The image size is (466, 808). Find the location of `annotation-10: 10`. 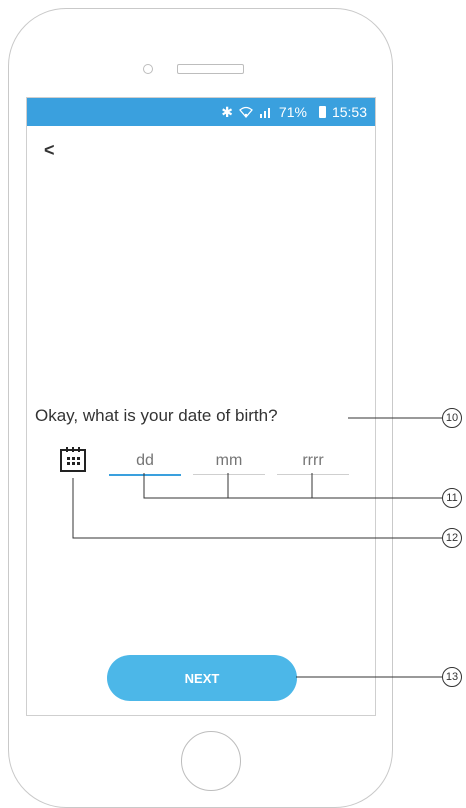

annotation-10: 10 is located at coordinates (452, 418).